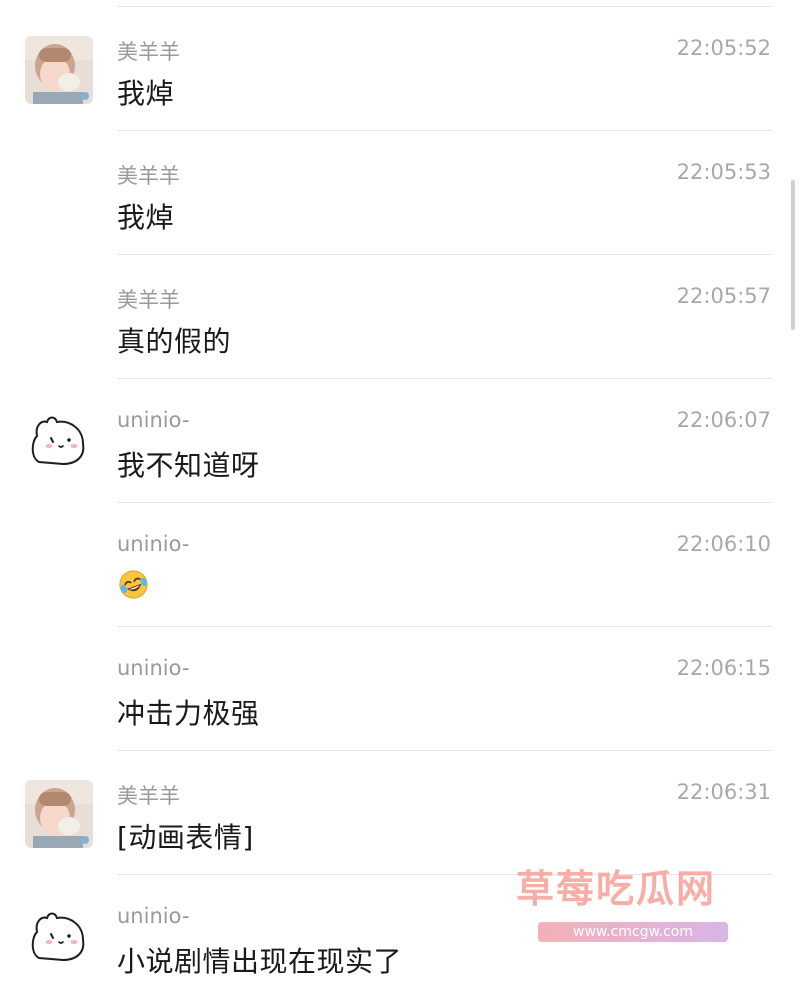  Describe the element at coordinates (793, 255) in the screenshot. I see `scrollbar-thumb` at that location.